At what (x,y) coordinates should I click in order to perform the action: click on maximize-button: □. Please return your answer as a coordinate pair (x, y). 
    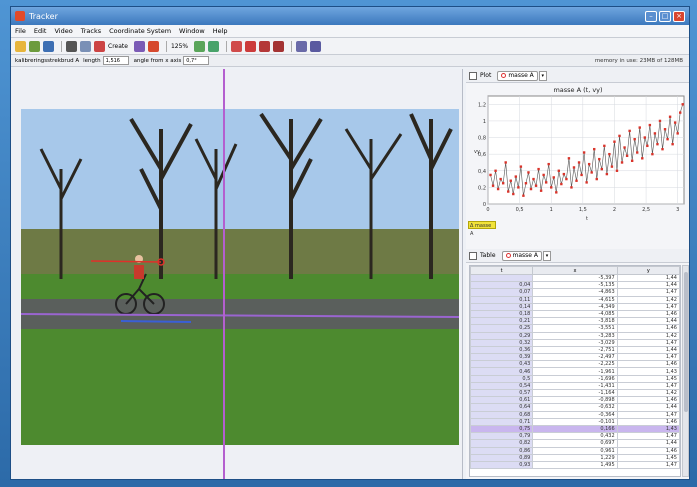
    Looking at the image, I should click on (665, 16).